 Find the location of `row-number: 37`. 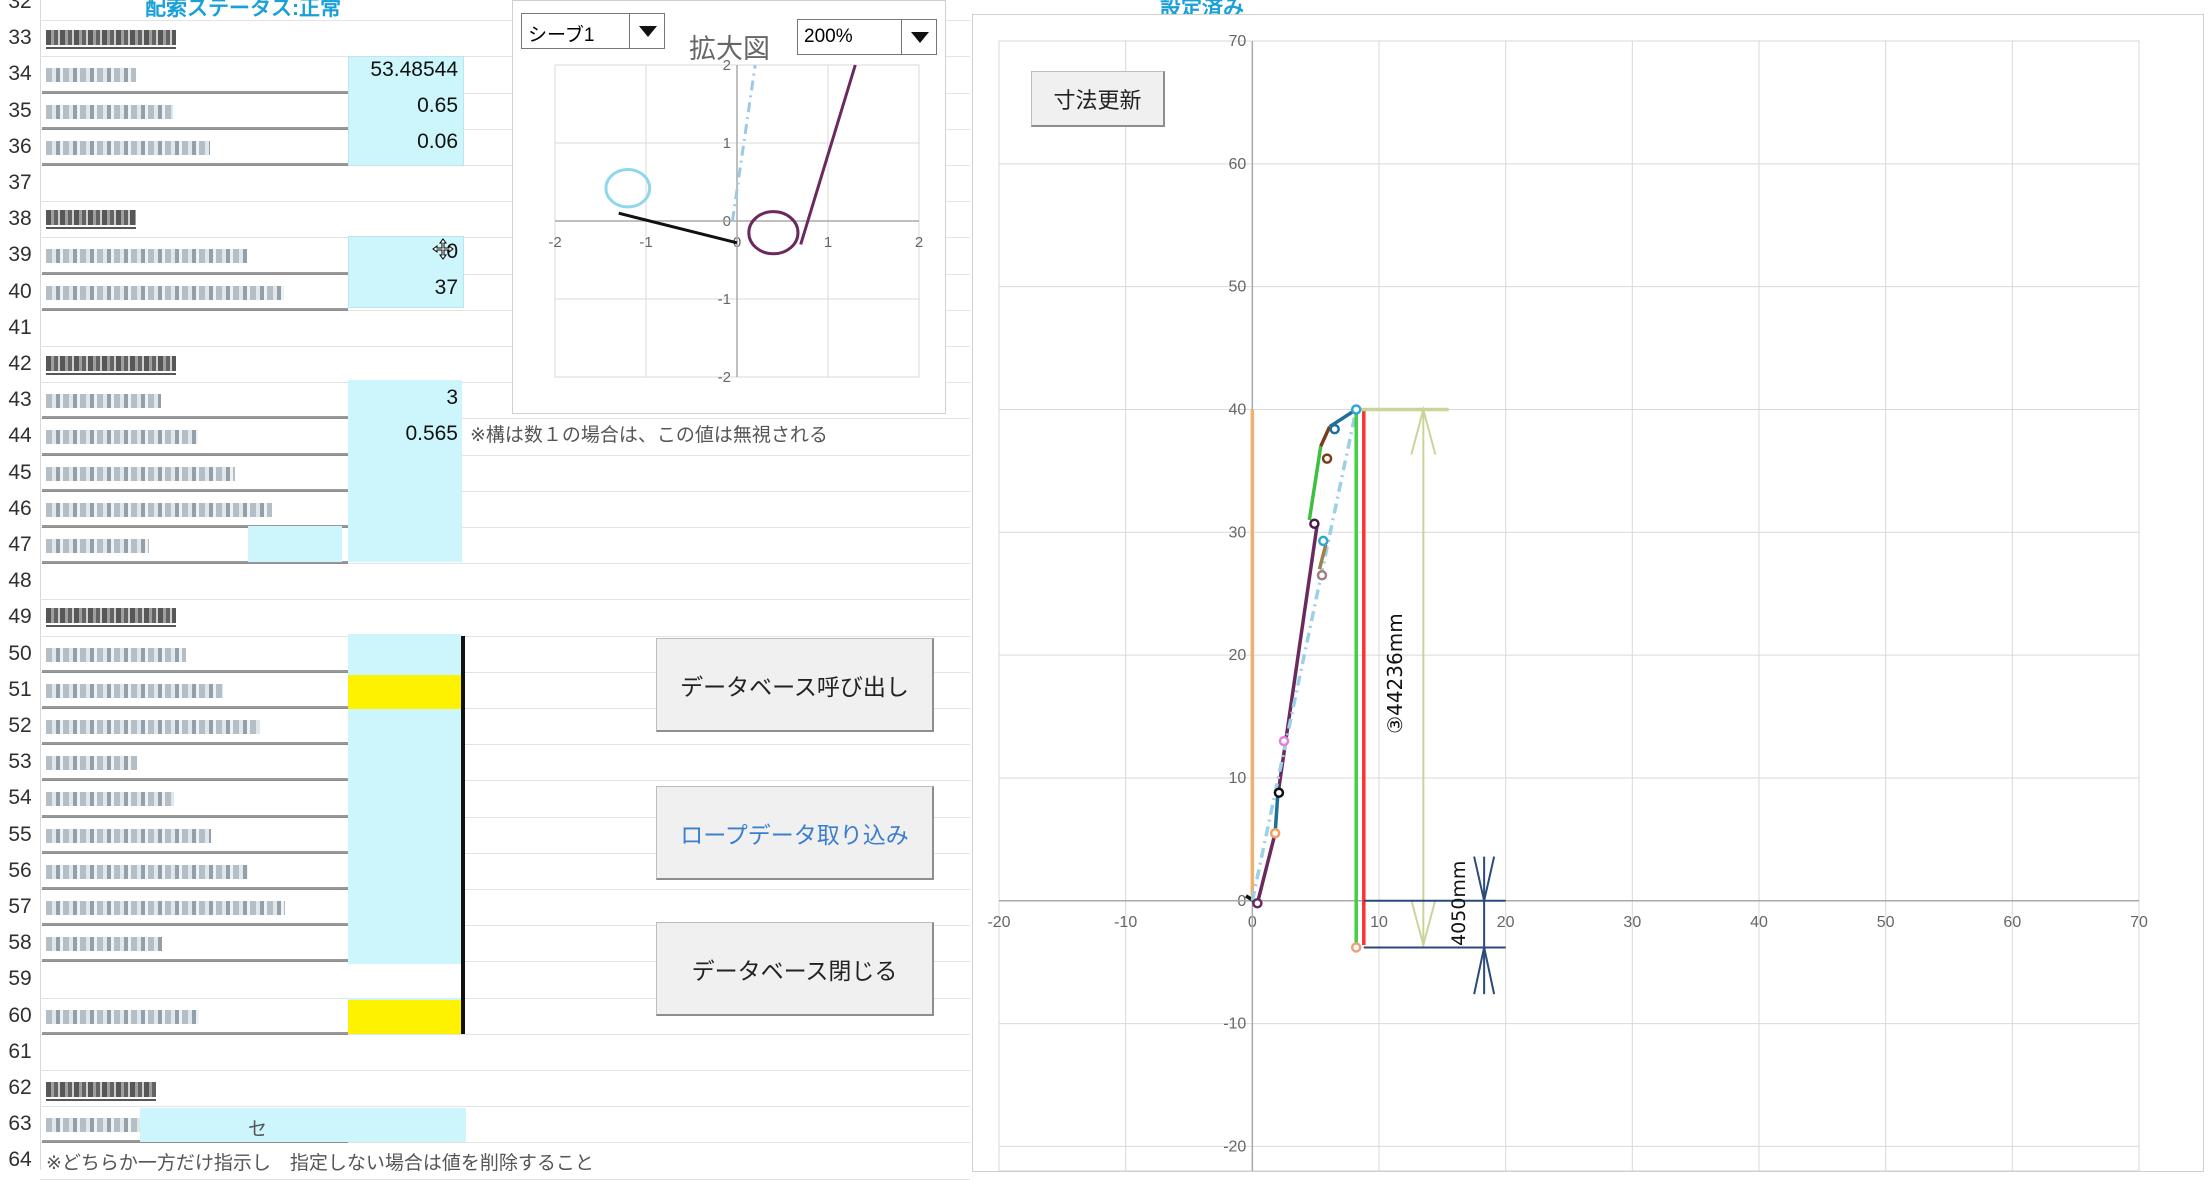

row-number: 37 is located at coordinates (20, 183).